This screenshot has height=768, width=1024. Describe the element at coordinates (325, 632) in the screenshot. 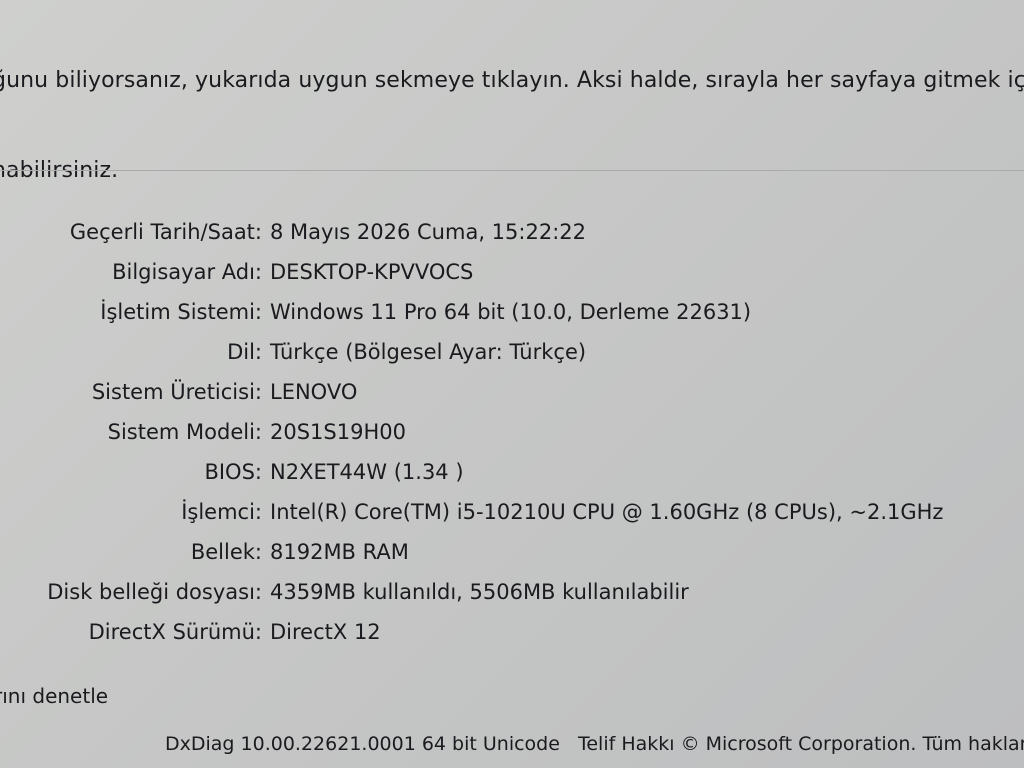

I see `info-value: DirectX 12` at that location.